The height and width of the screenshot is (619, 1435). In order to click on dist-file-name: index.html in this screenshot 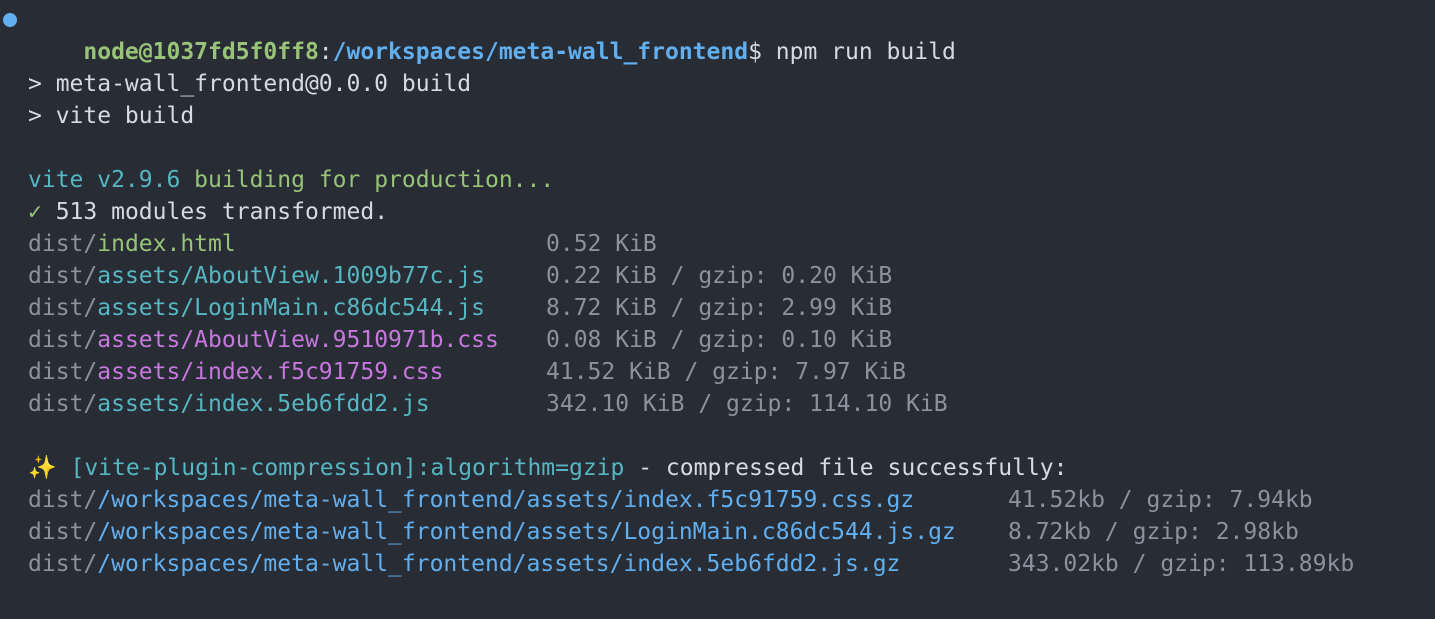, I will do `click(166, 244)`.